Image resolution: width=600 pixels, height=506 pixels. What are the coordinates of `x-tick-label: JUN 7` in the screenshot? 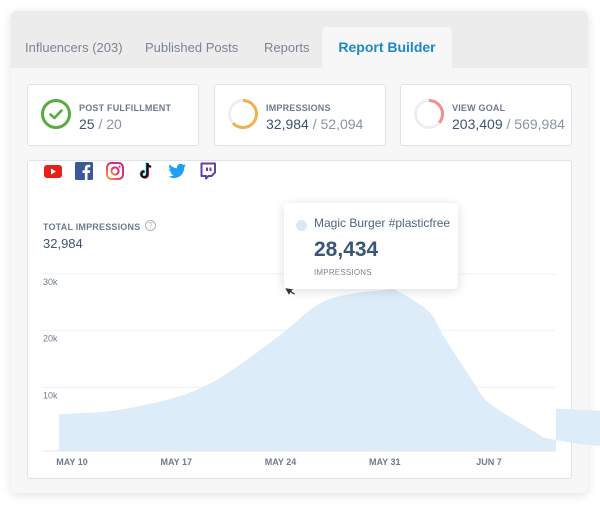 It's located at (489, 462).